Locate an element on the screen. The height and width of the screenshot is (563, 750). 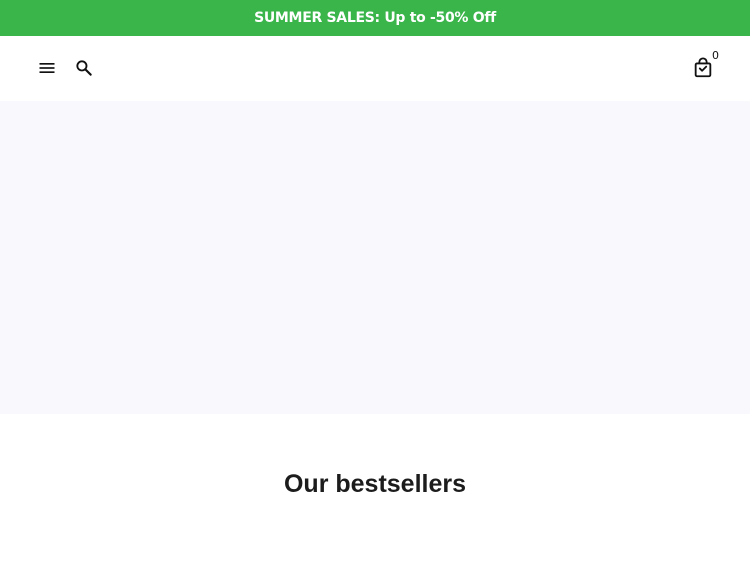
menu-button is located at coordinates (47, 68).